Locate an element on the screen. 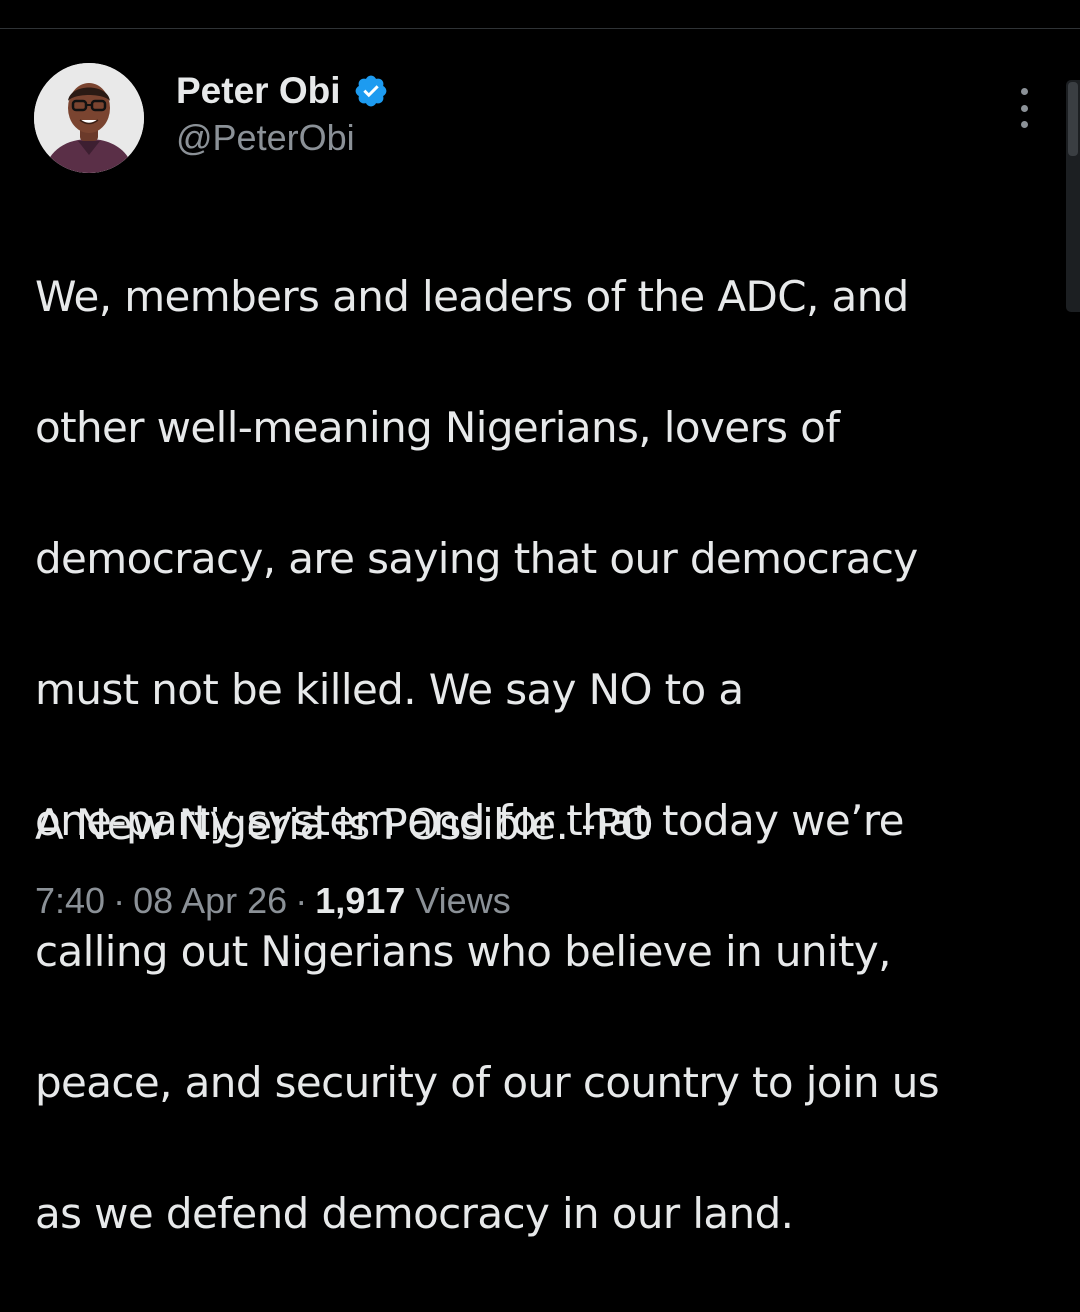 The image size is (1080, 1312). more-options-button is located at coordinates (1024, 108).